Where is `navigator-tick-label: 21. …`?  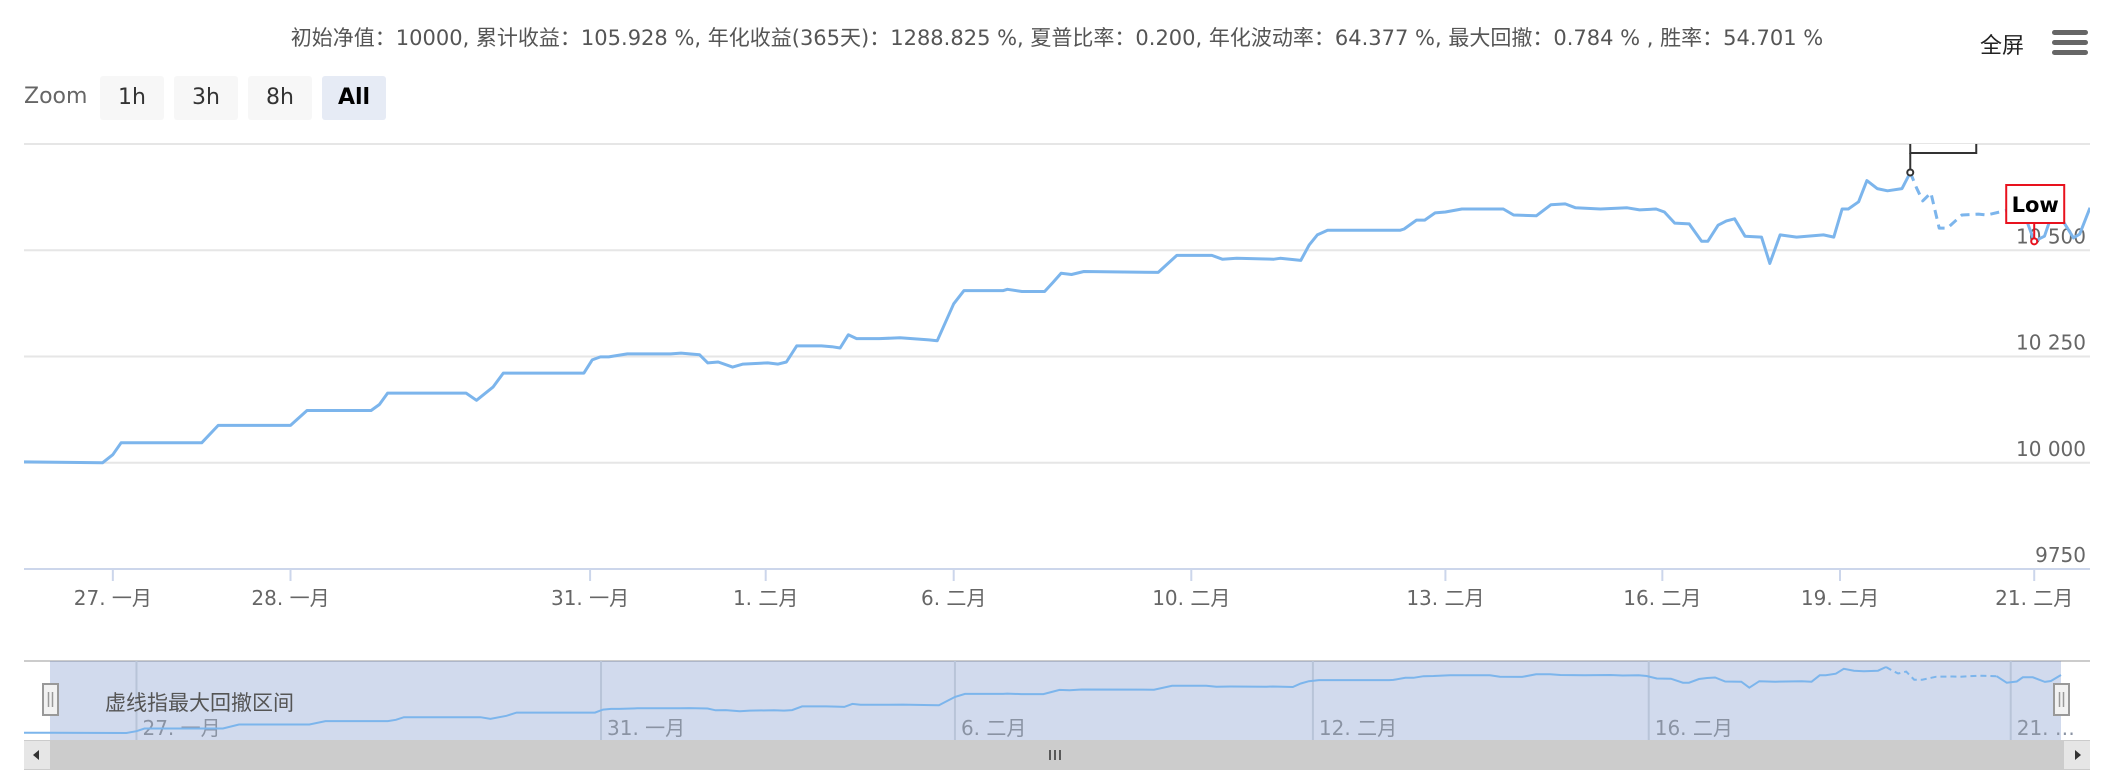 navigator-tick-label: 21. … is located at coordinates (2046, 728).